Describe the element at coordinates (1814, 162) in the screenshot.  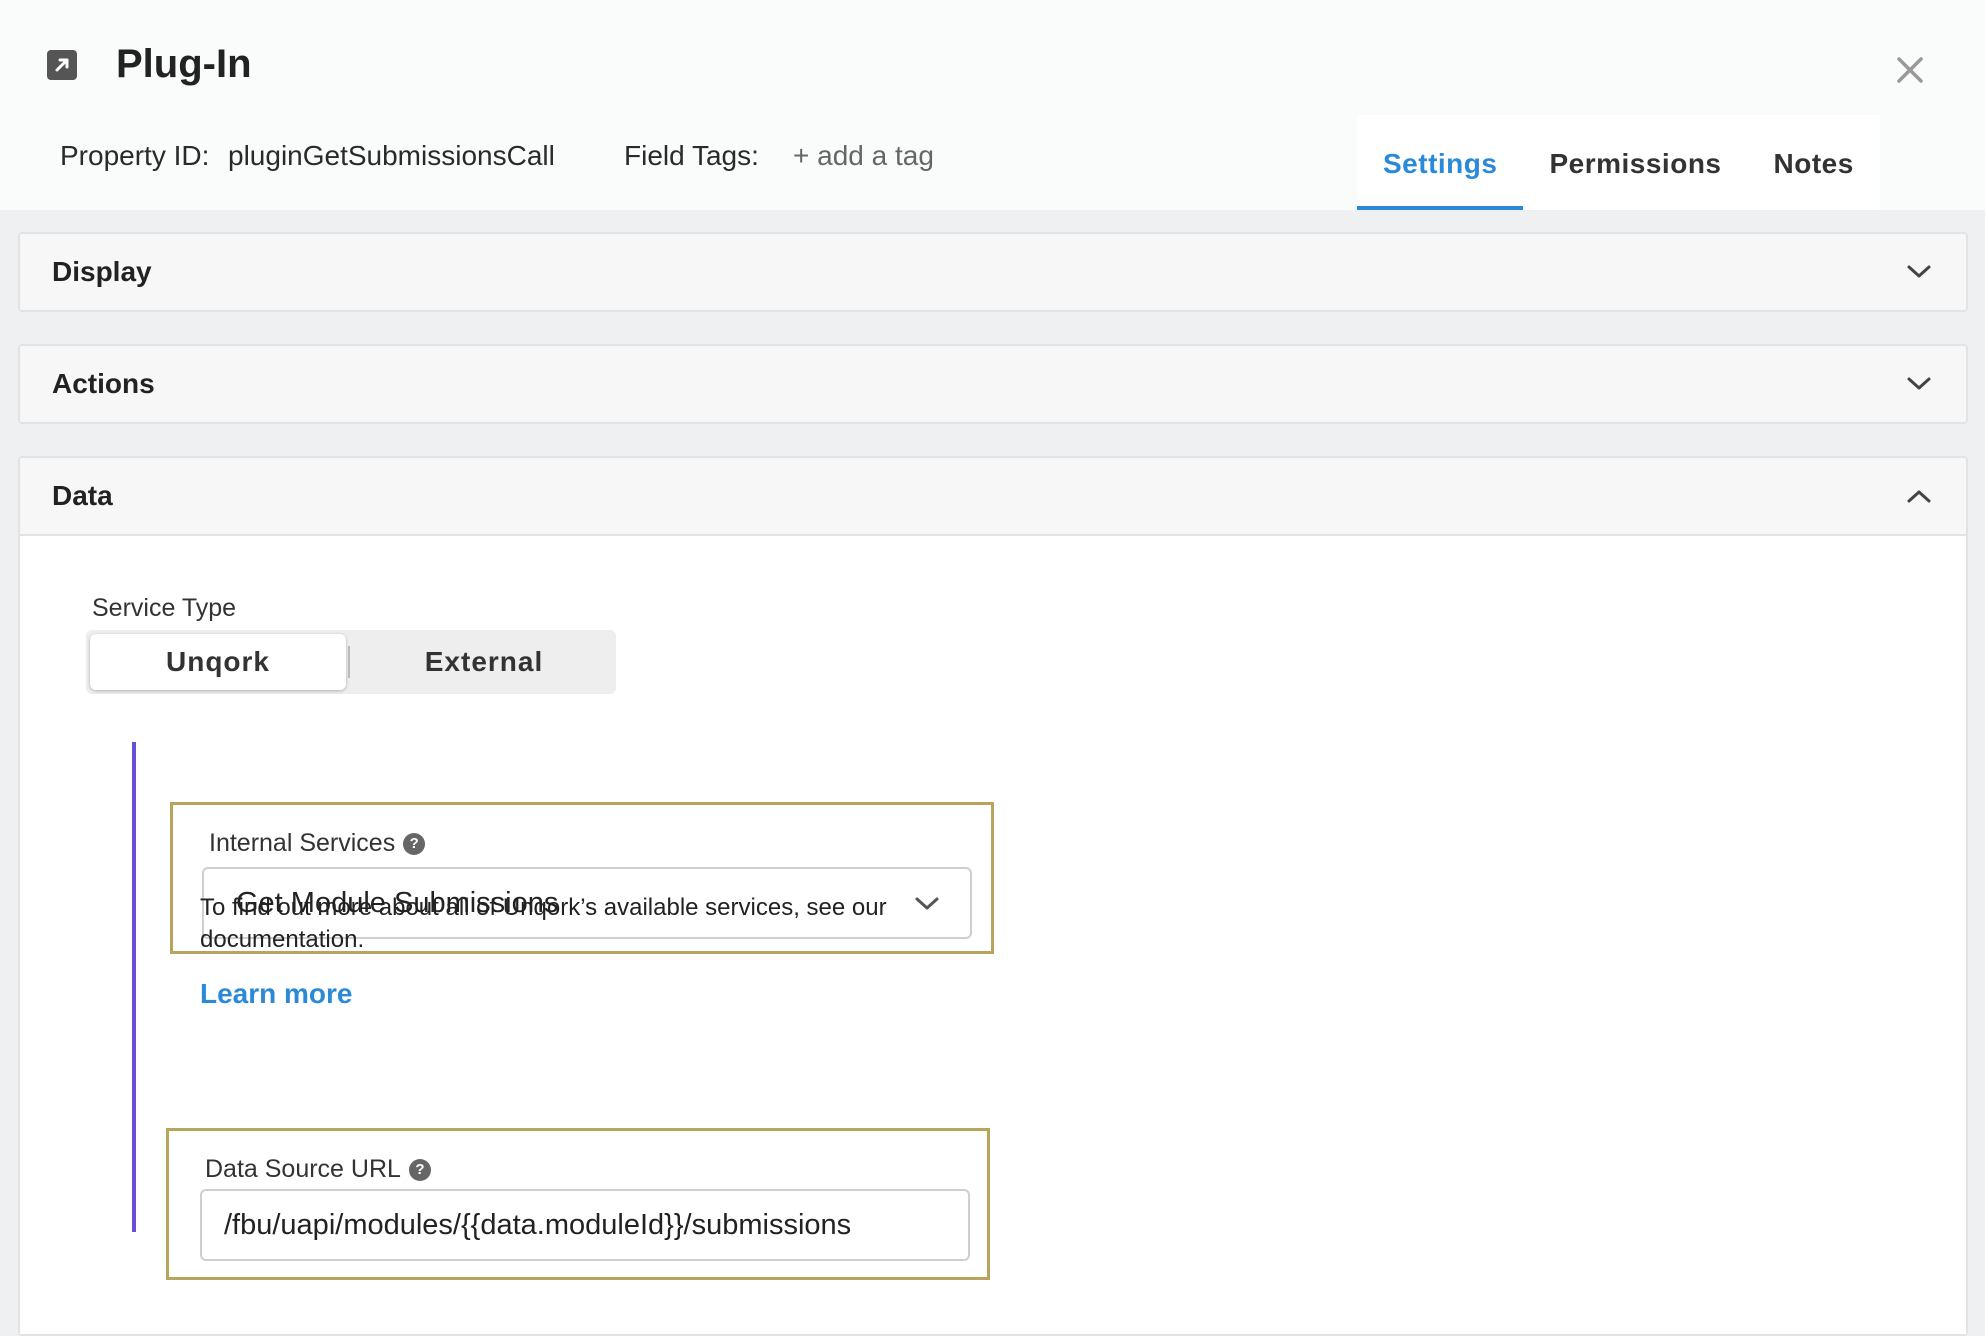
I see `tab-notes: Notes` at that location.